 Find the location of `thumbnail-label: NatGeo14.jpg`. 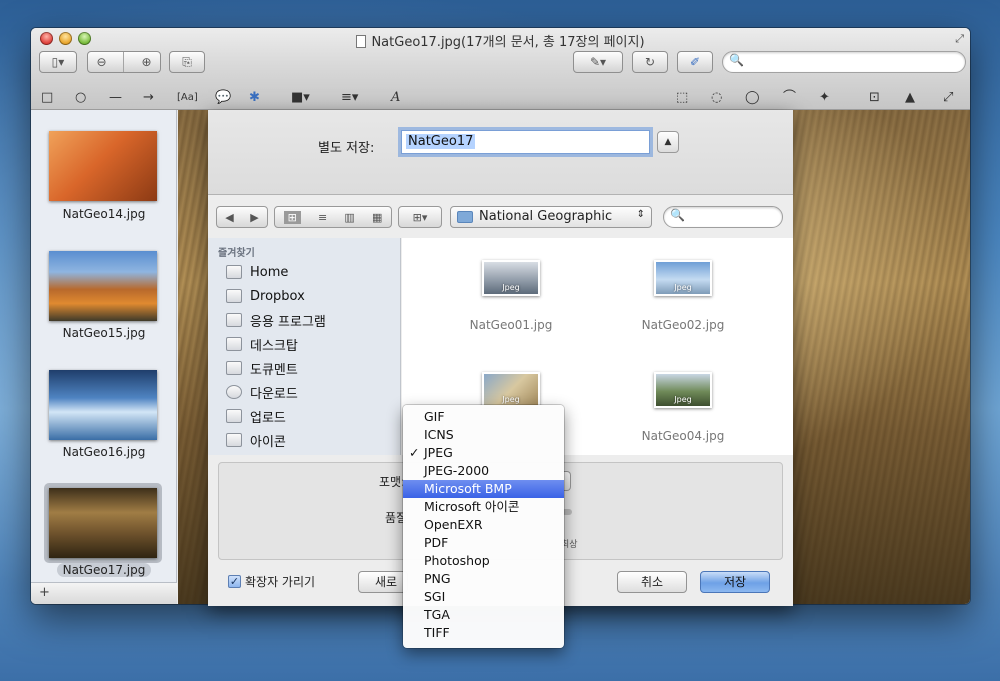

thumbnail-label: NatGeo14.jpg is located at coordinates (104, 214).